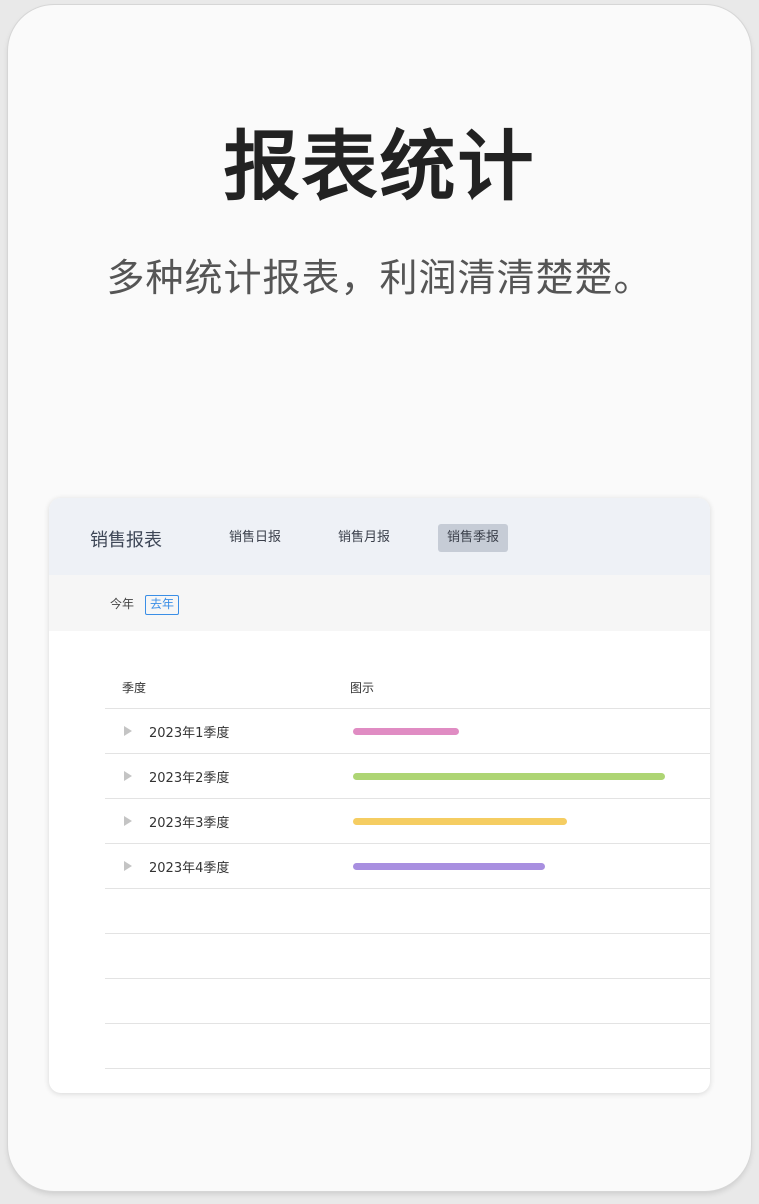  What do you see at coordinates (126, 540) in the screenshot?
I see `report-title: 销售报表` at bounding box center [126, 540].